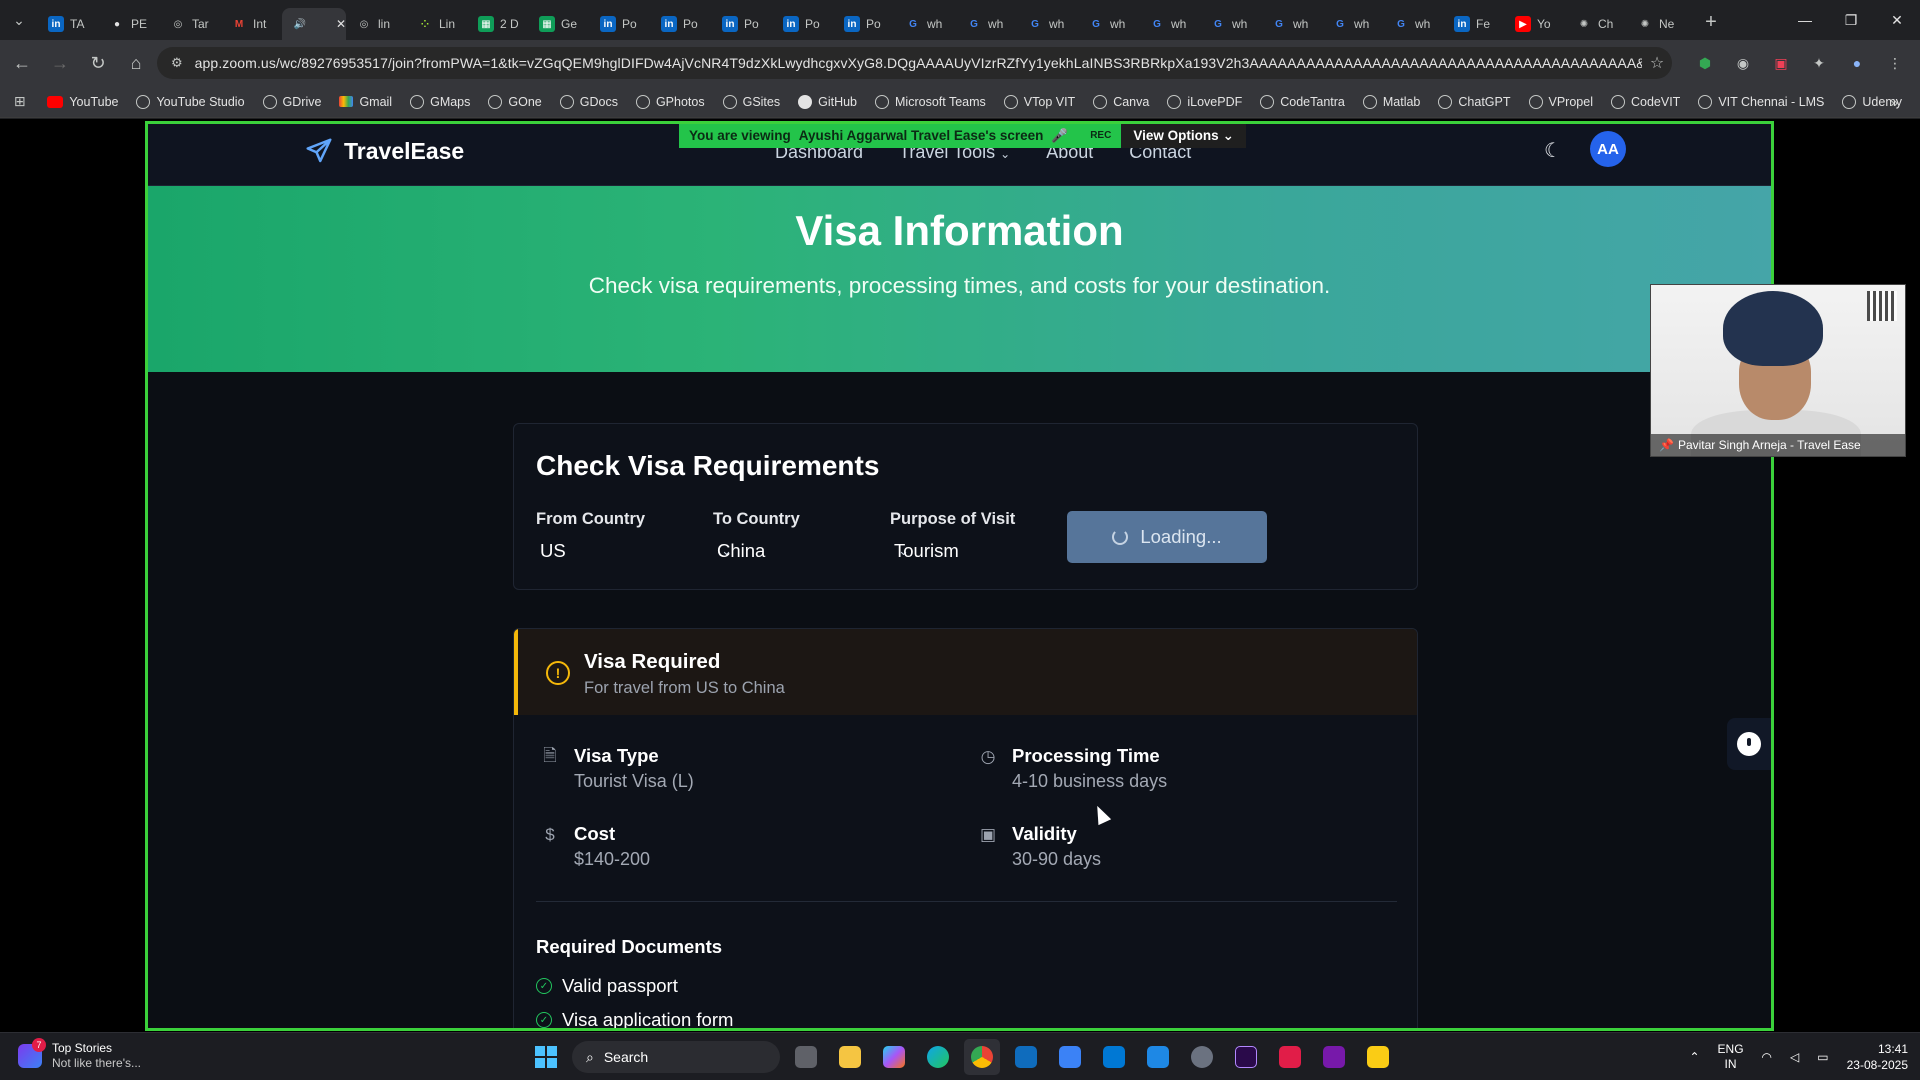 The width and height of the screenshot is (1920, 1080). I want to click on new-tab-button: +, so click(1711, 22).